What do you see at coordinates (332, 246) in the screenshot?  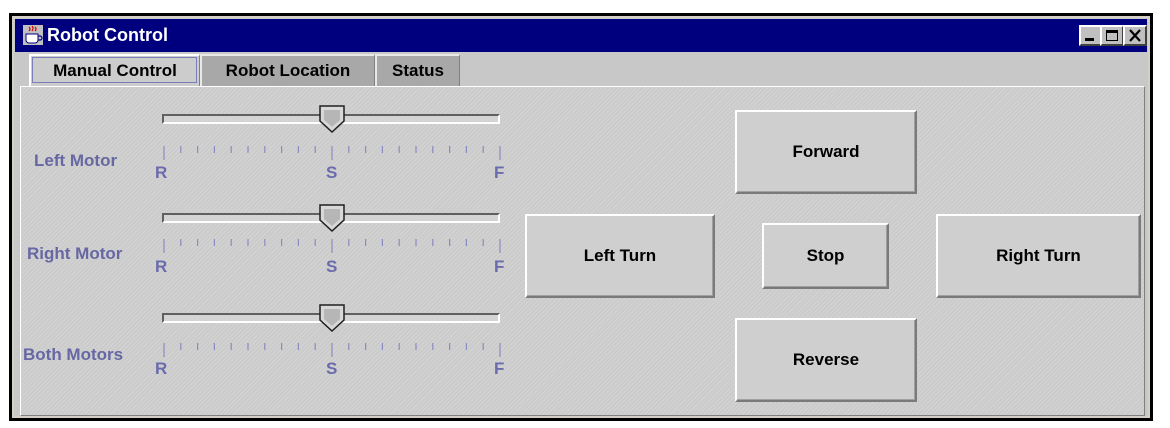 I see `right-motor-ticks` at bounding box center [332, 246].